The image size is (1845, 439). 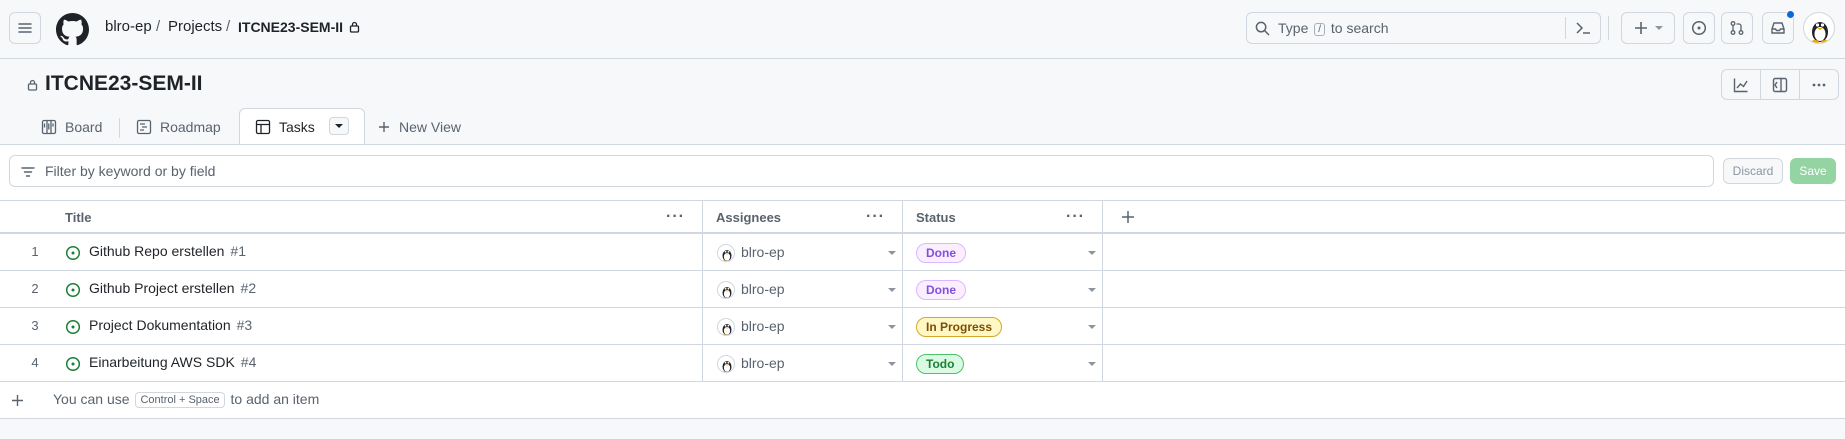 I want to click on pull-request-icon, so click(x=1737, y=28).